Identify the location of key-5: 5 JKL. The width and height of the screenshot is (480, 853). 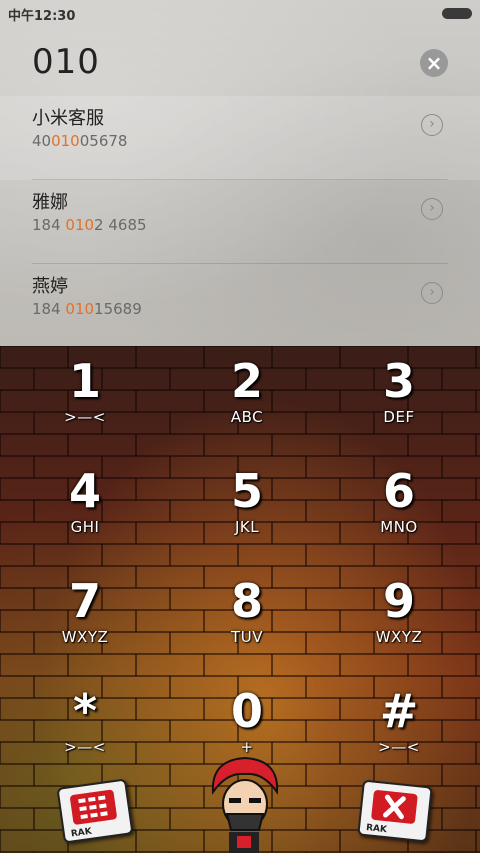
(247, 516).